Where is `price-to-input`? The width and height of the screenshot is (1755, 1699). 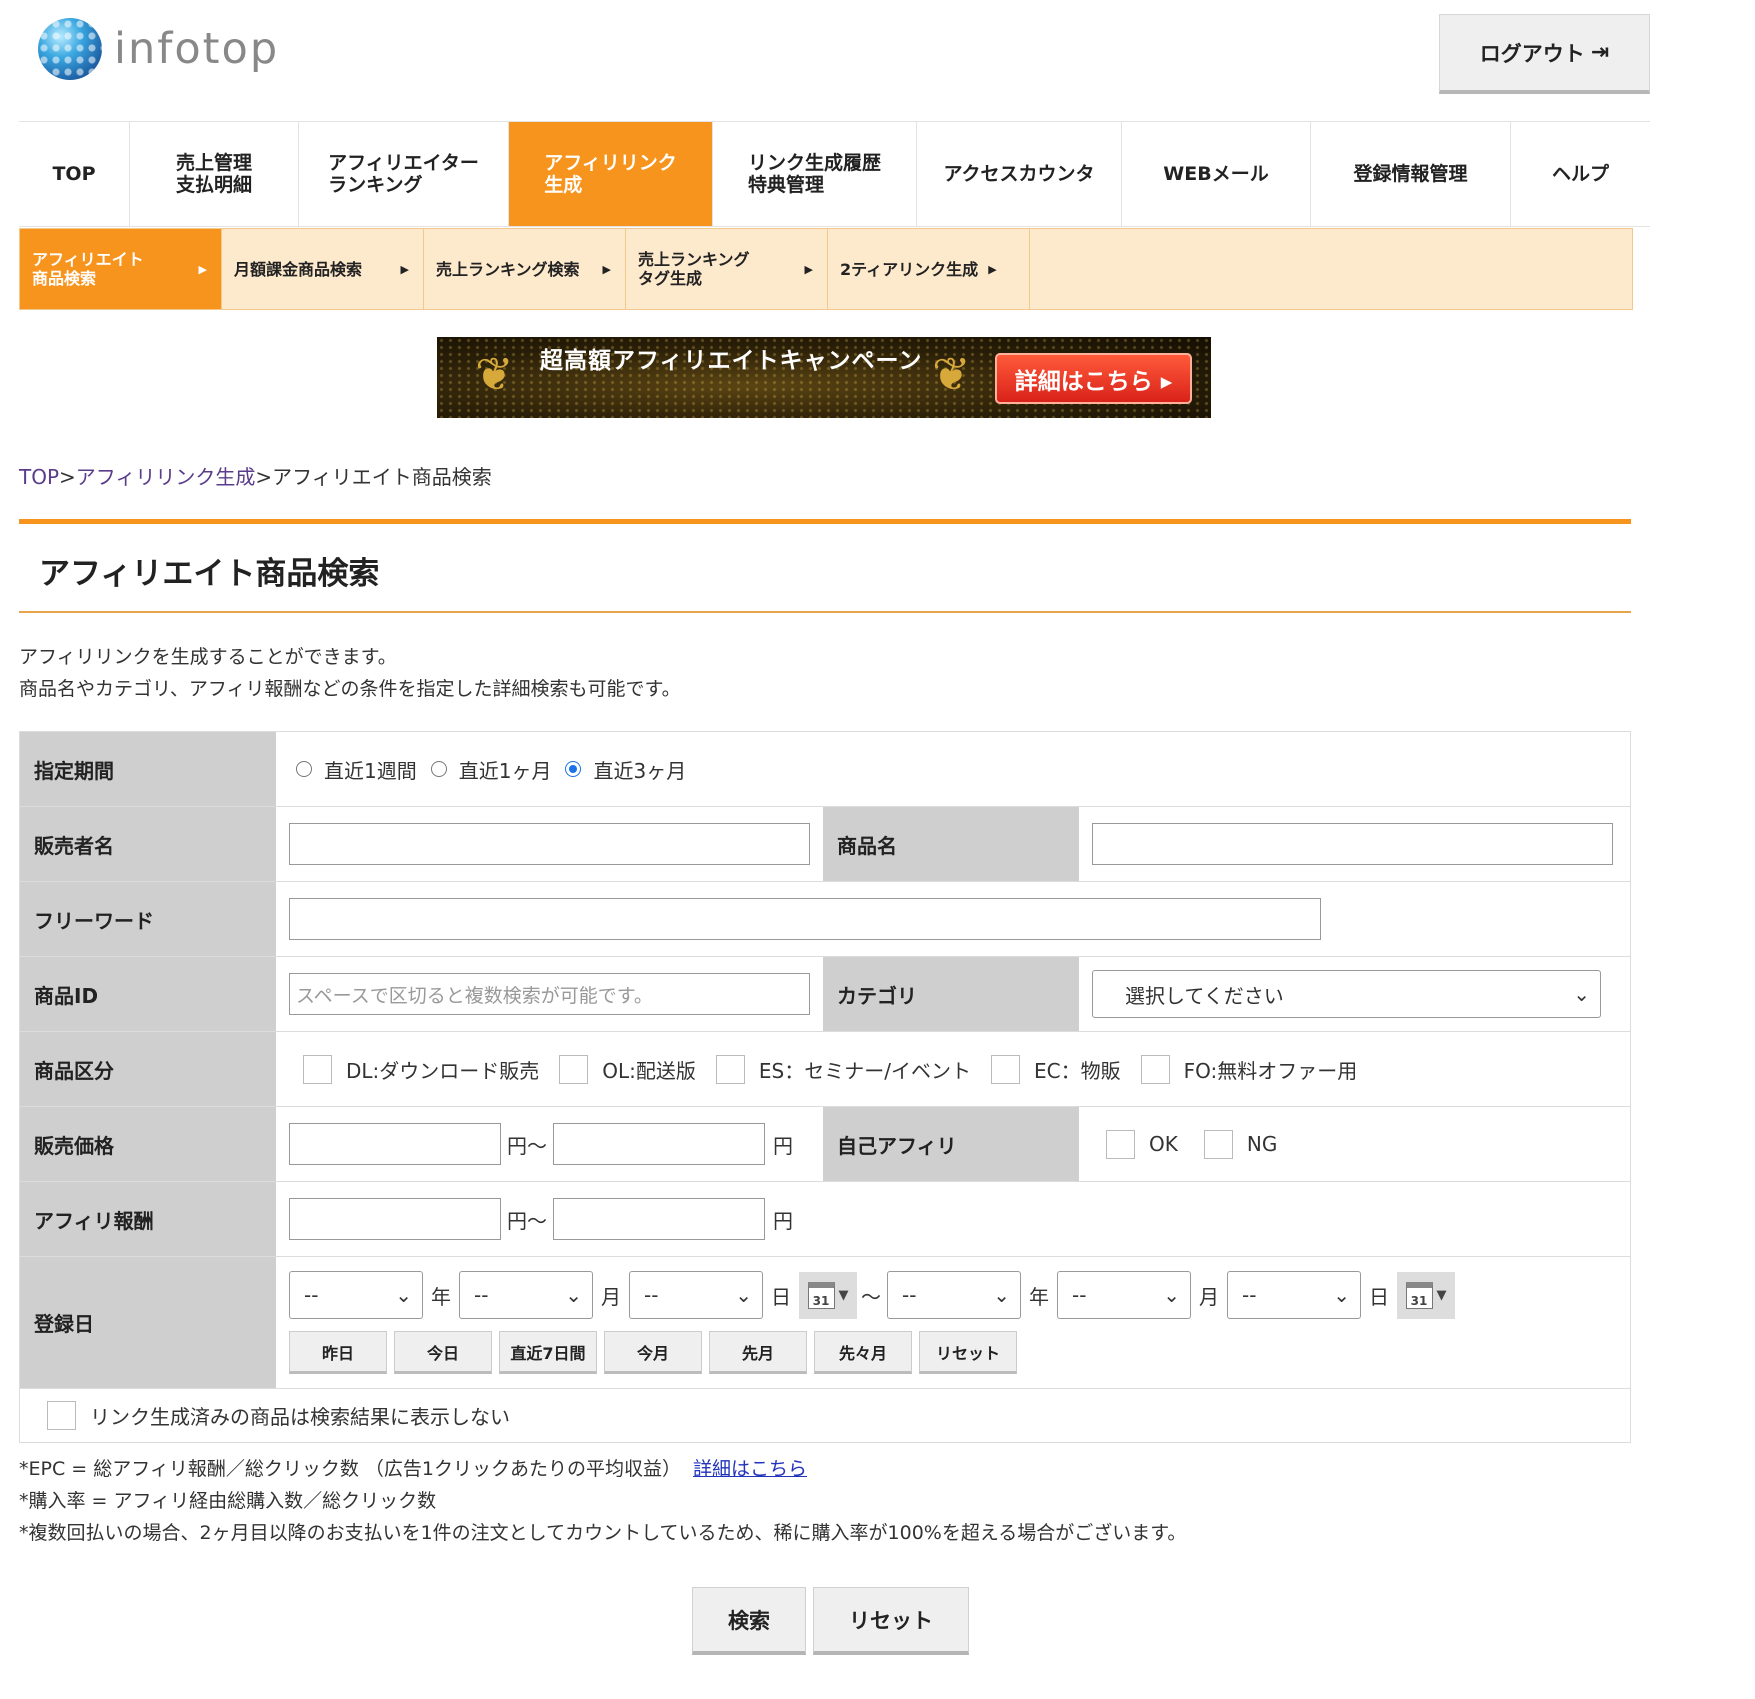
price-to-input is located at coordinates (659, 1144).